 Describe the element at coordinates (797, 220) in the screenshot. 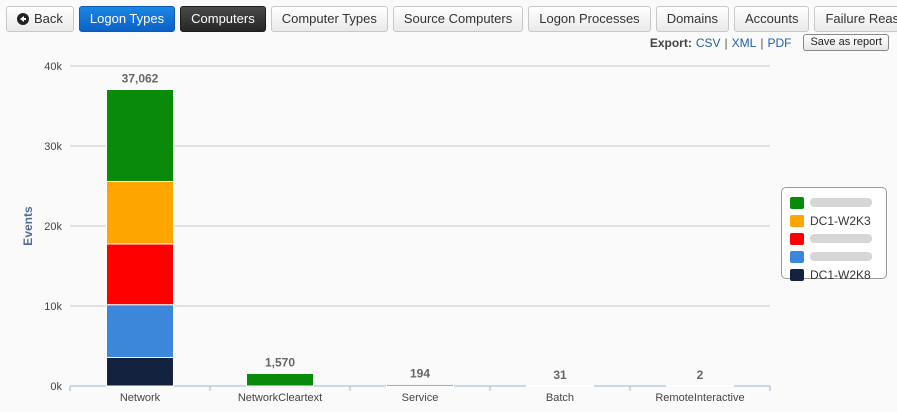

I see `legend-swatch-orange` at that location.